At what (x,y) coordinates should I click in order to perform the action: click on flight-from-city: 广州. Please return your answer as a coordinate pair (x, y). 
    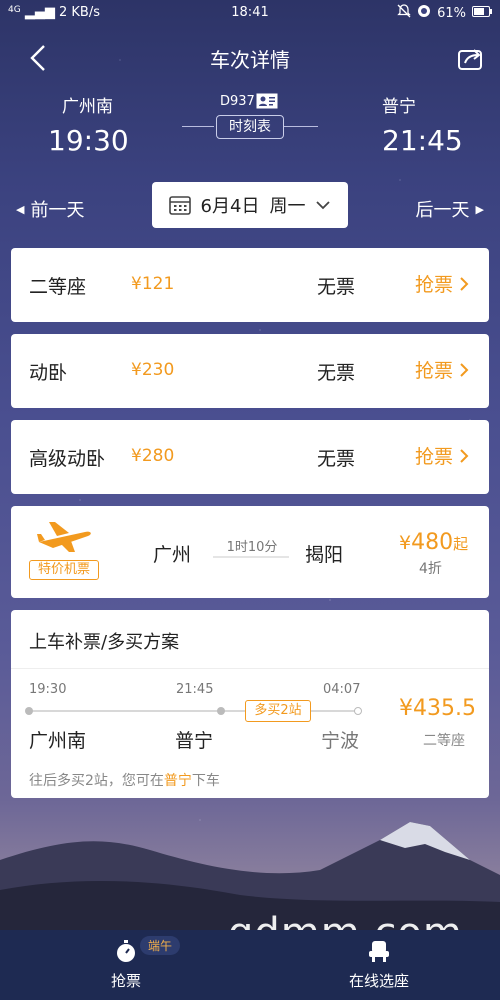
    Looking at the image, I should click on (172, 555).